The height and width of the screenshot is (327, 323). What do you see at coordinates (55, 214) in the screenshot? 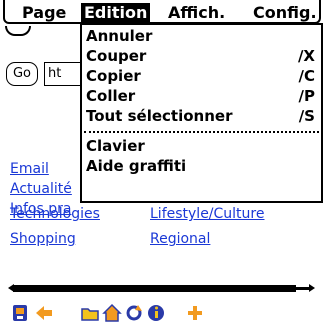
I see `link-technologies: Technologies` at bounding box center [55, 214].